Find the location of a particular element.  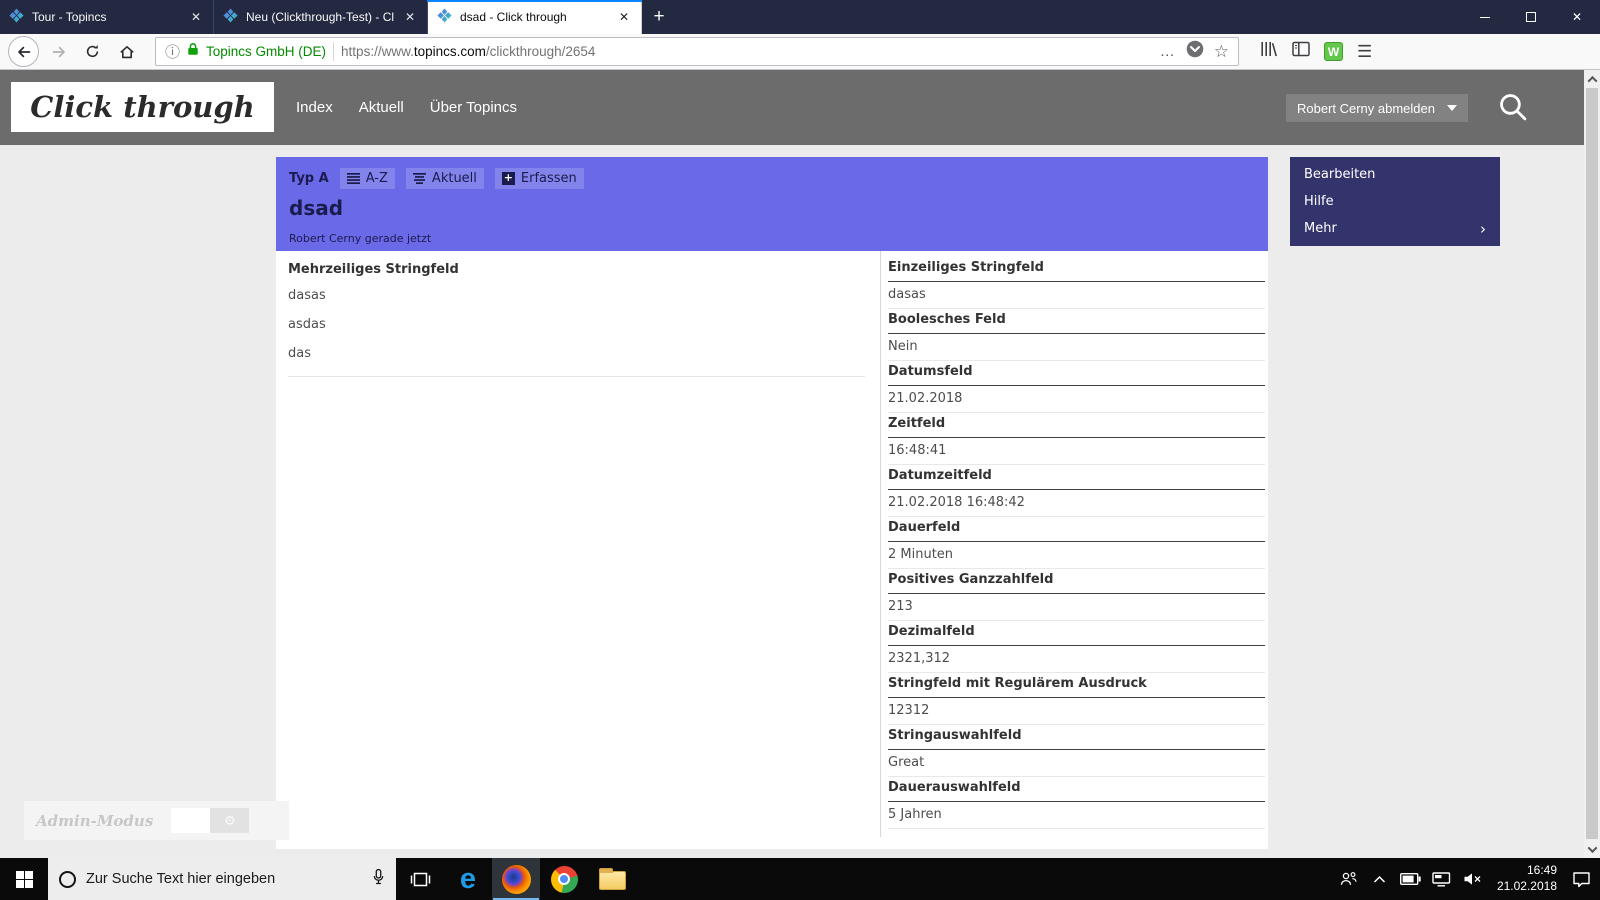

site-search-button is located at coordinates (1512, 109).